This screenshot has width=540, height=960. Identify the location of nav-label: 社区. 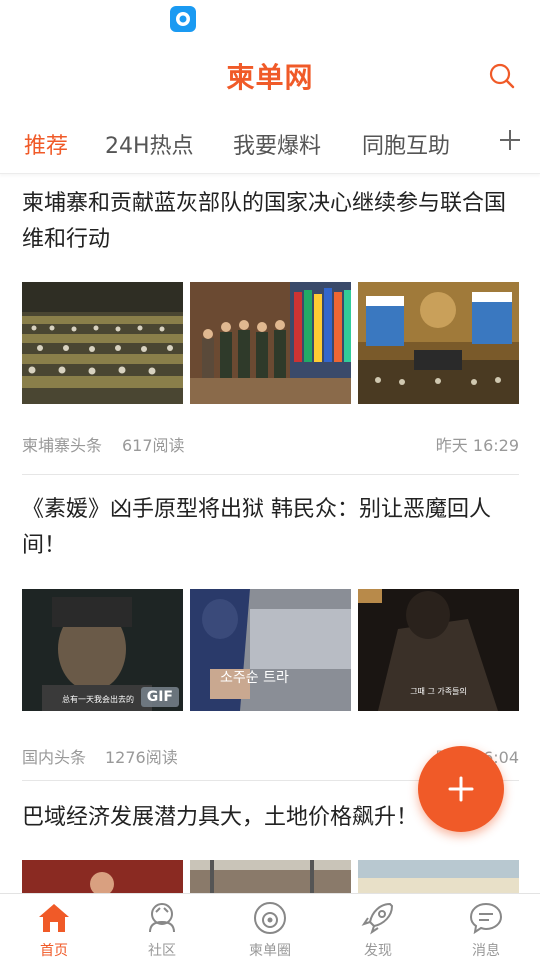
(162, 951).